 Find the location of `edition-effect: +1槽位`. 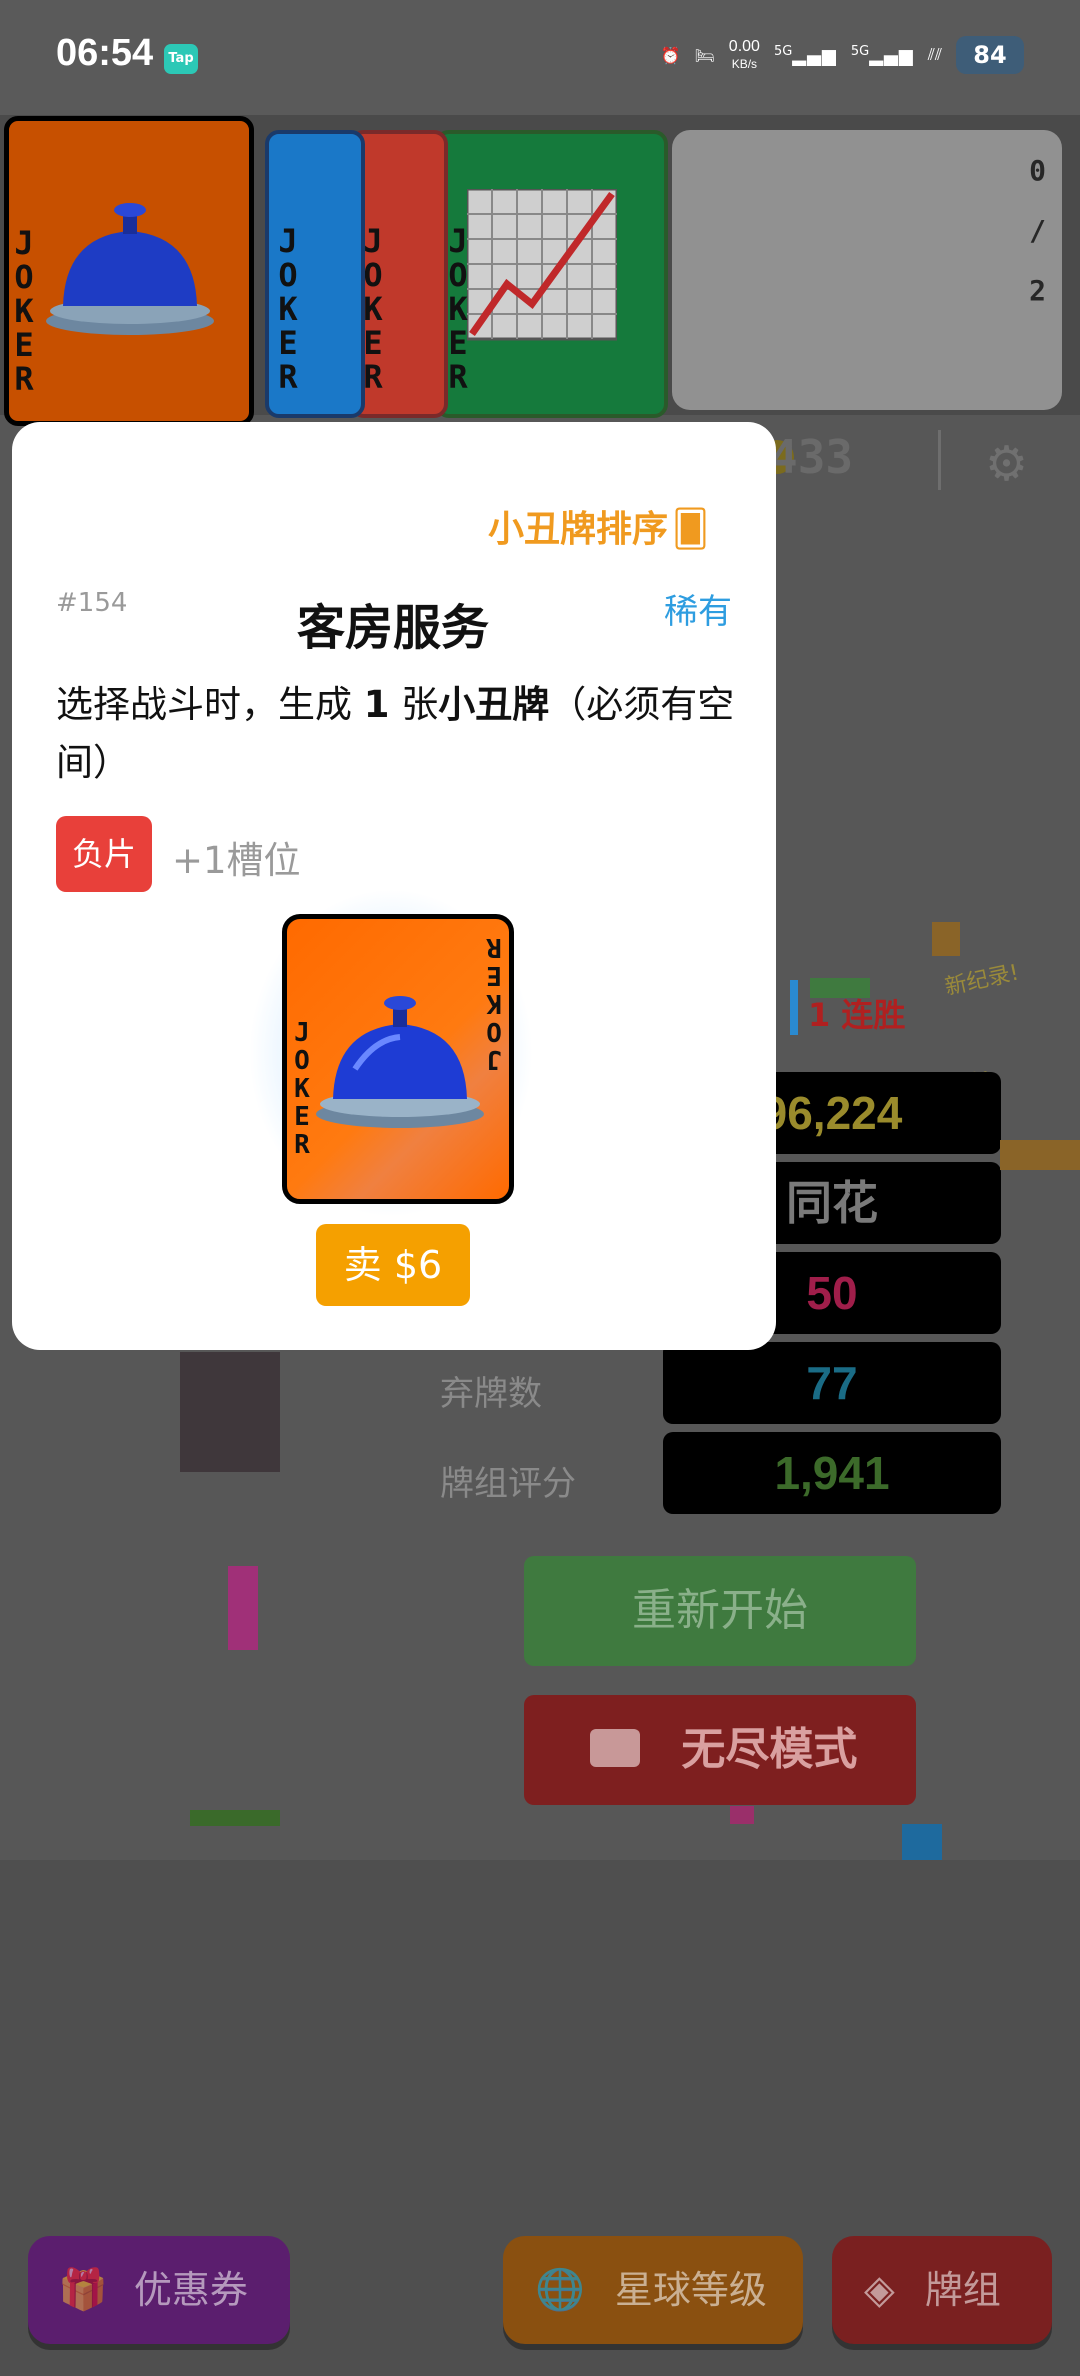

edition-effect: +1槽位 is located at coordinates (236, 860).